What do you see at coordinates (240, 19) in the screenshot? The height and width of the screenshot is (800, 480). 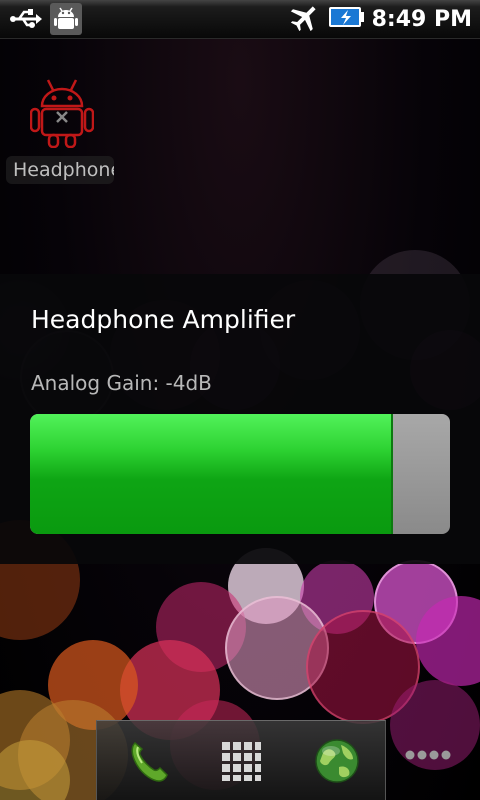 I see `status-bar: 8:49 PM` at bounding box center [240, 19].